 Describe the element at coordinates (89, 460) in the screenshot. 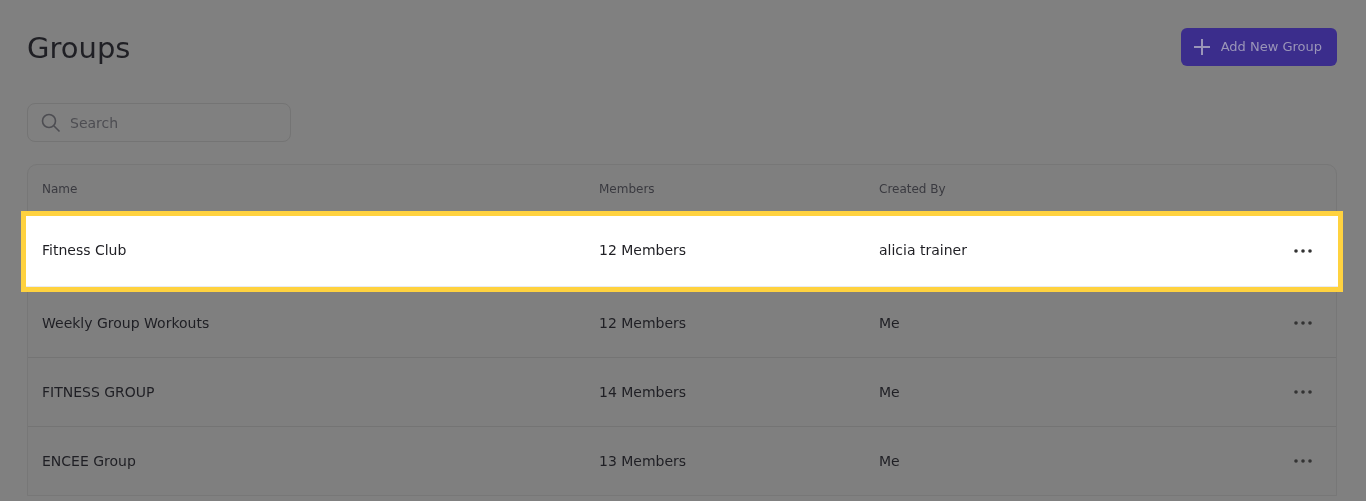

I see `table-cell: ENCEE Group` at that location.